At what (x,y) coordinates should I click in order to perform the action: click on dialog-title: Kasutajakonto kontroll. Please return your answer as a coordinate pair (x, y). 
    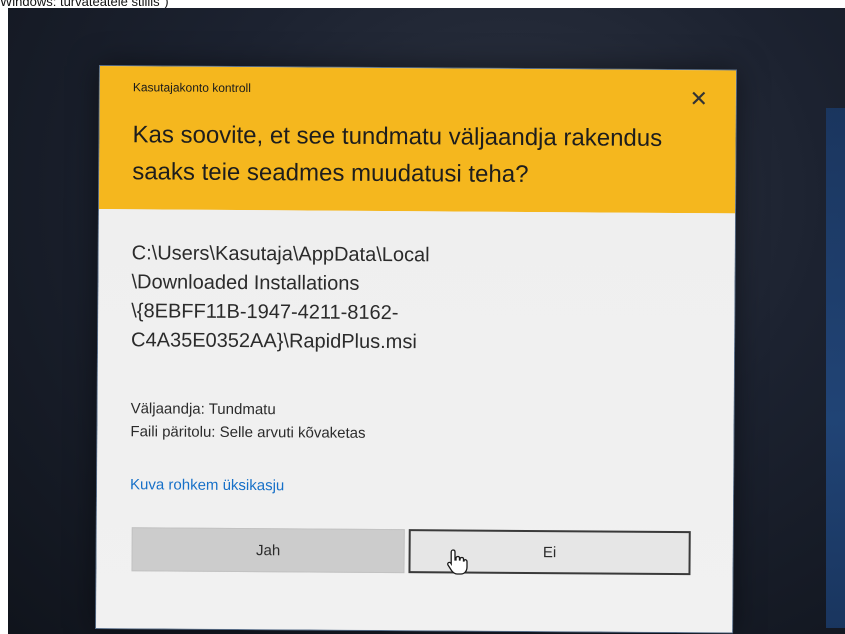
    Looking at the image, I should click on (191, 88).